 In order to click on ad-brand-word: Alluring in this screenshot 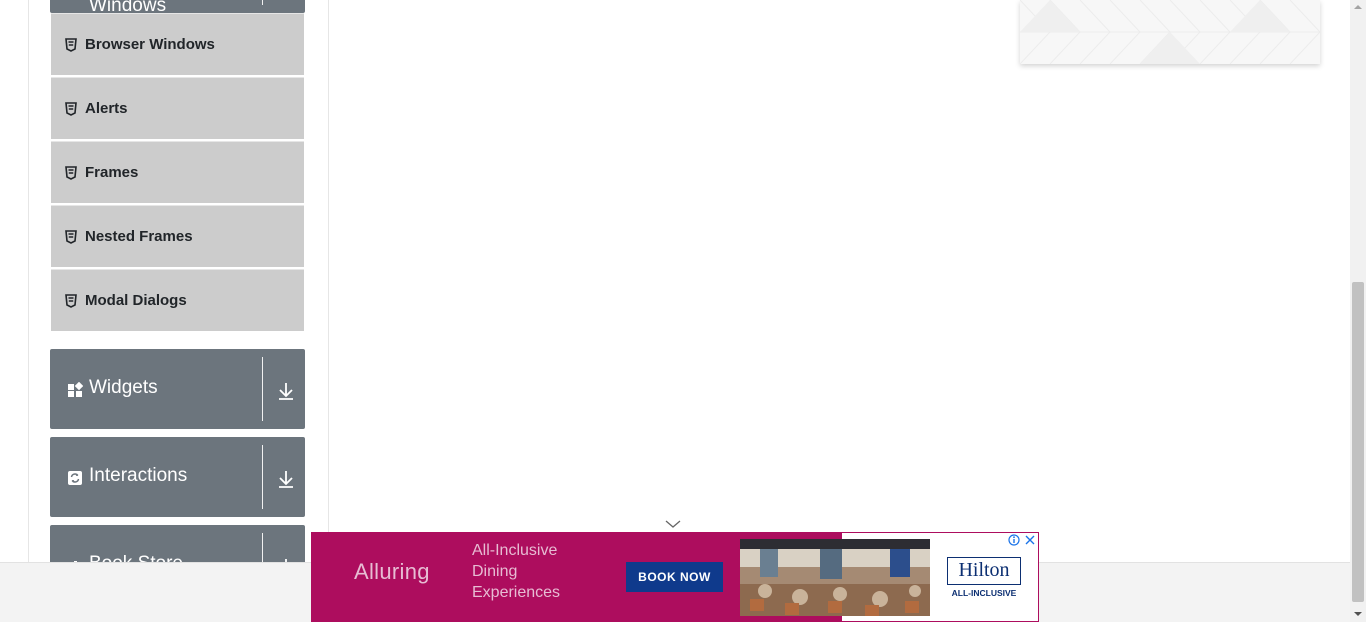, I will do `click(392, 571)`.